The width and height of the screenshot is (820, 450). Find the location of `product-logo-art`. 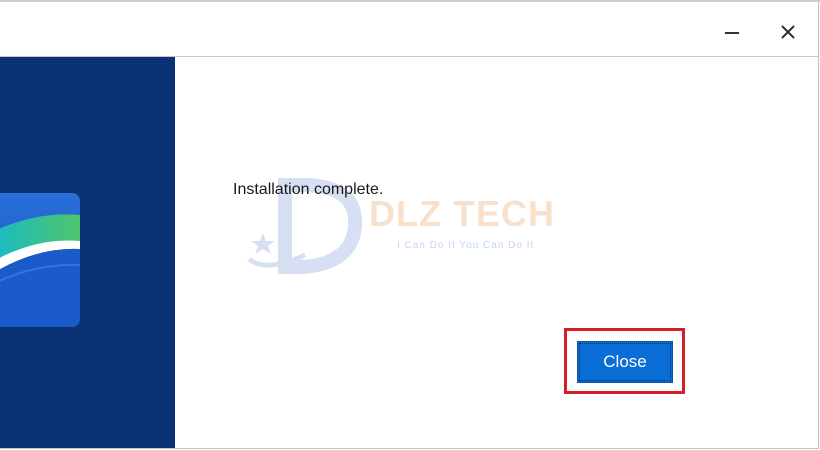

product-logo-art is located at coordinates (40, 260).